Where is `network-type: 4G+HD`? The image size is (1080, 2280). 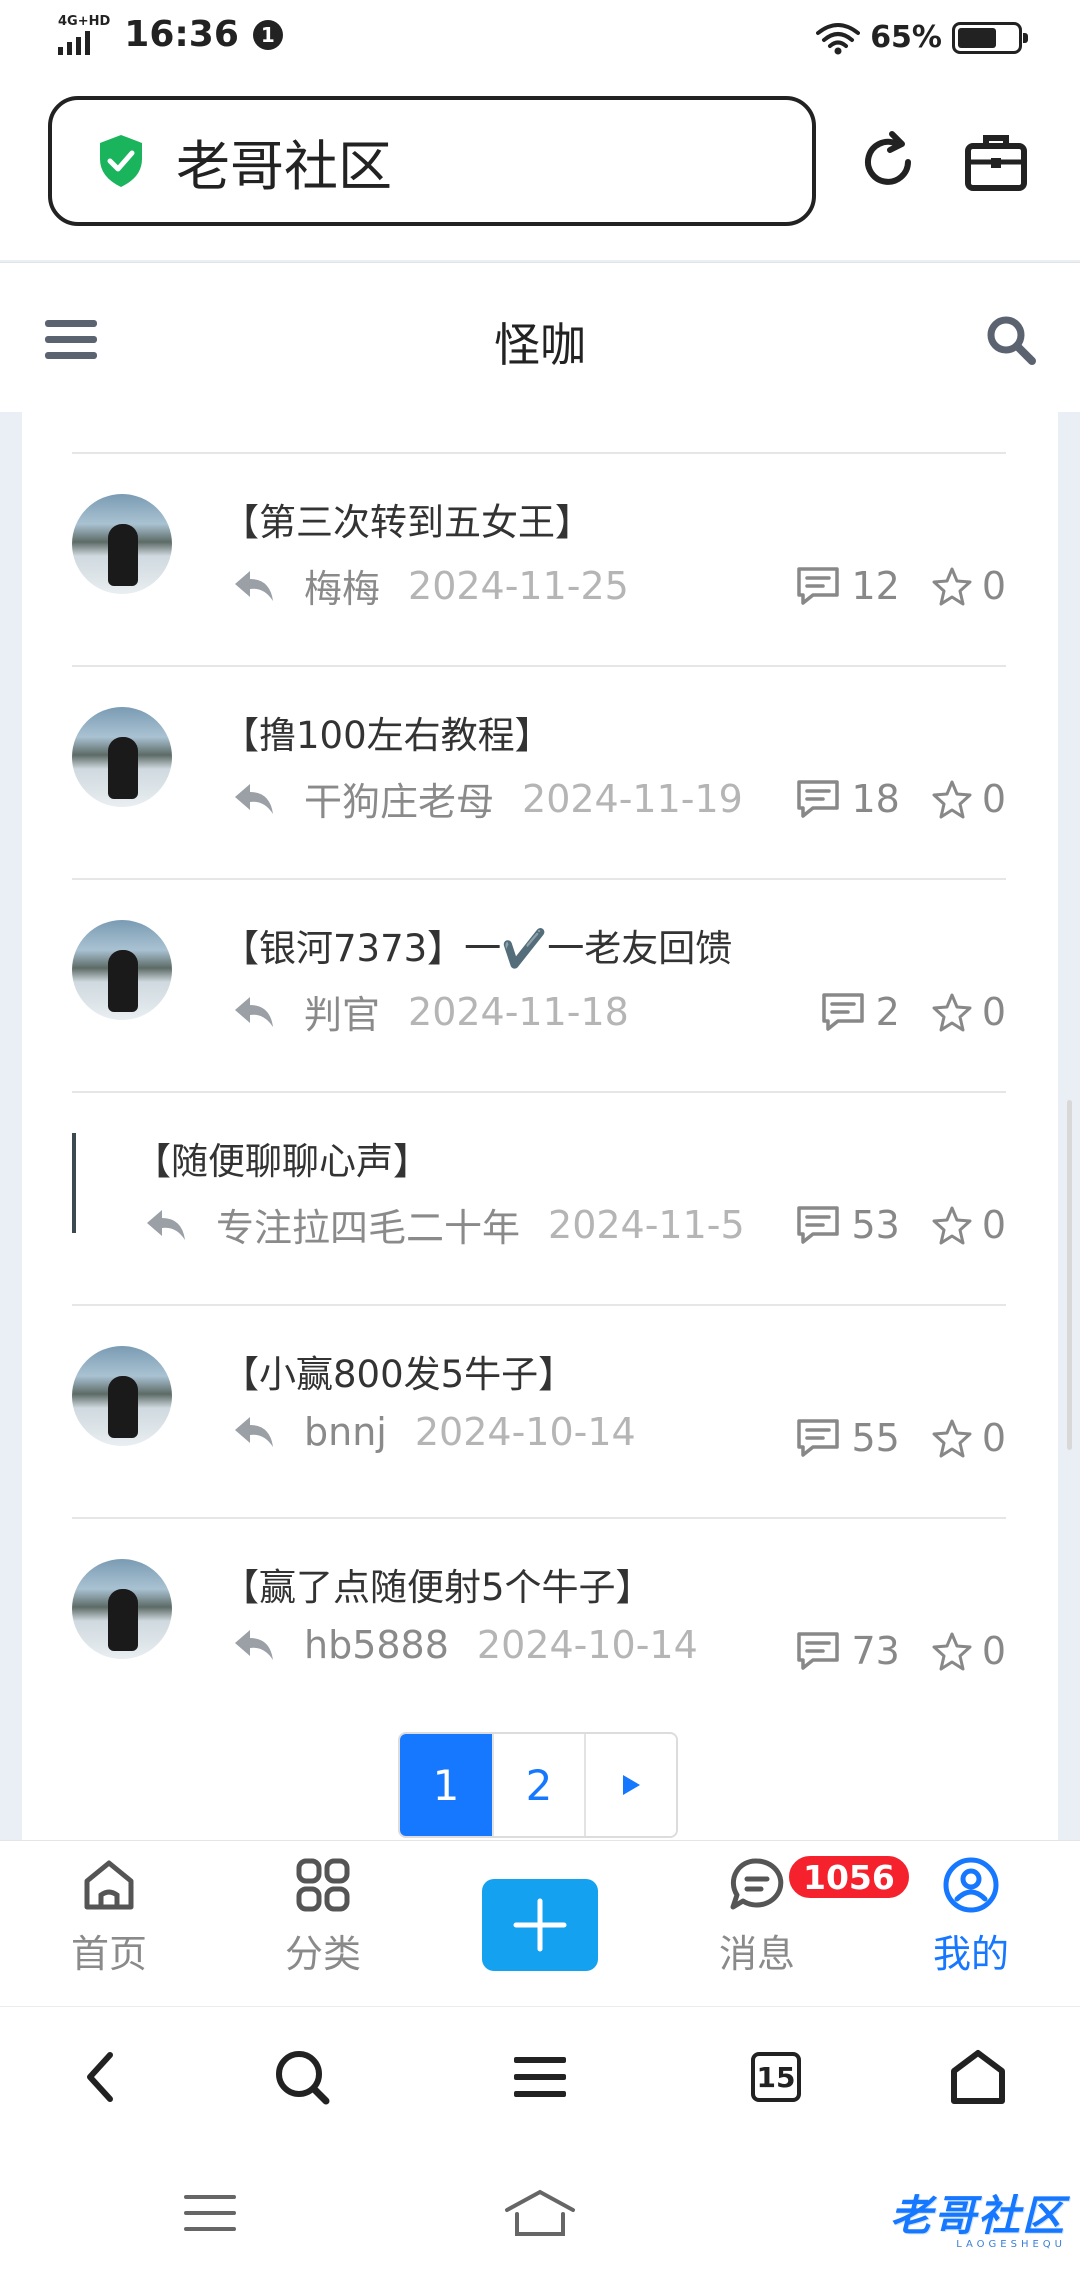 network-type: 4G+HD is located at coordinates (84, 21).